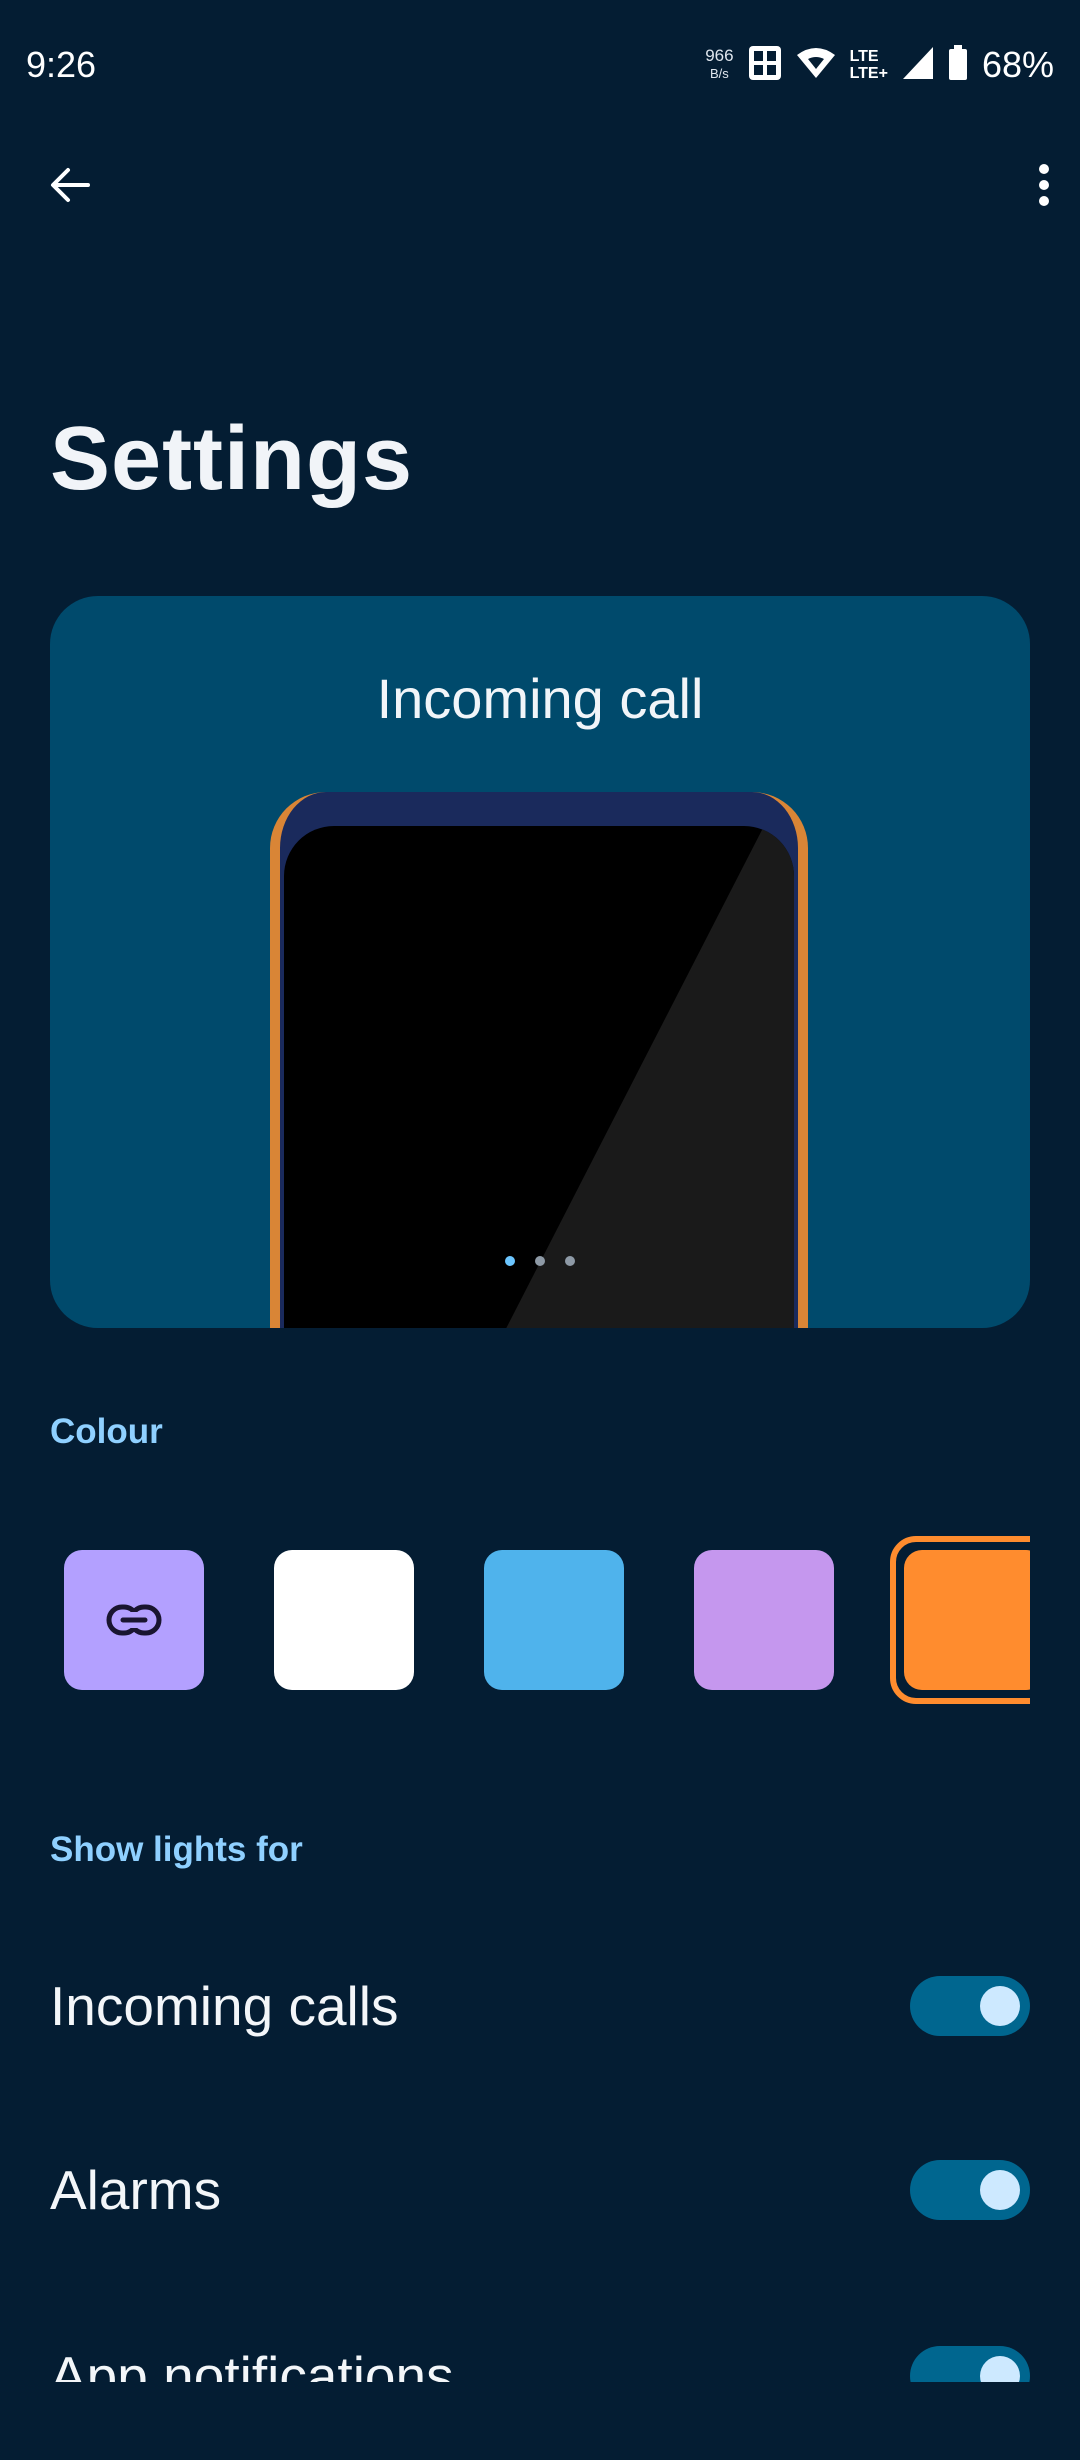 Image resolution: width=1080 pixels, height=2460 pixels. I want to click on colour-swatches, so click(547, 1620).